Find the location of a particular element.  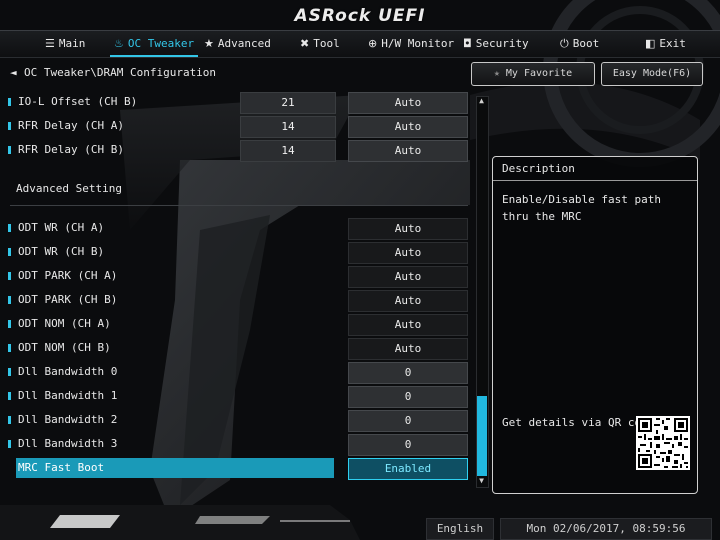

section-title: Advanced Setting is located at coordinates (69, 188).